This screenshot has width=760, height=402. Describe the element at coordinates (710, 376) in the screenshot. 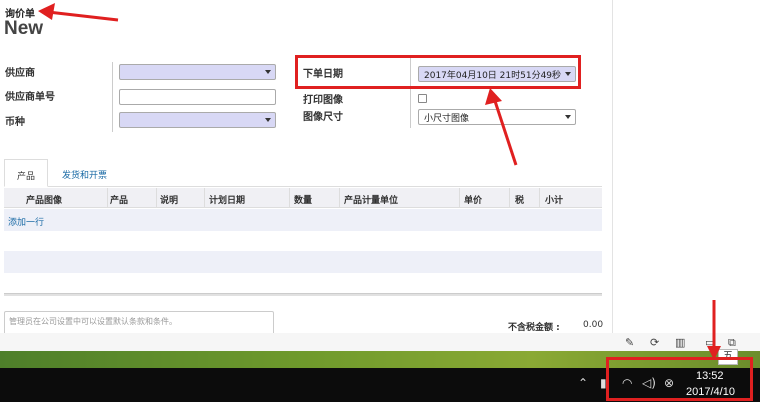

I see `clock-time: 13:52` at that location.